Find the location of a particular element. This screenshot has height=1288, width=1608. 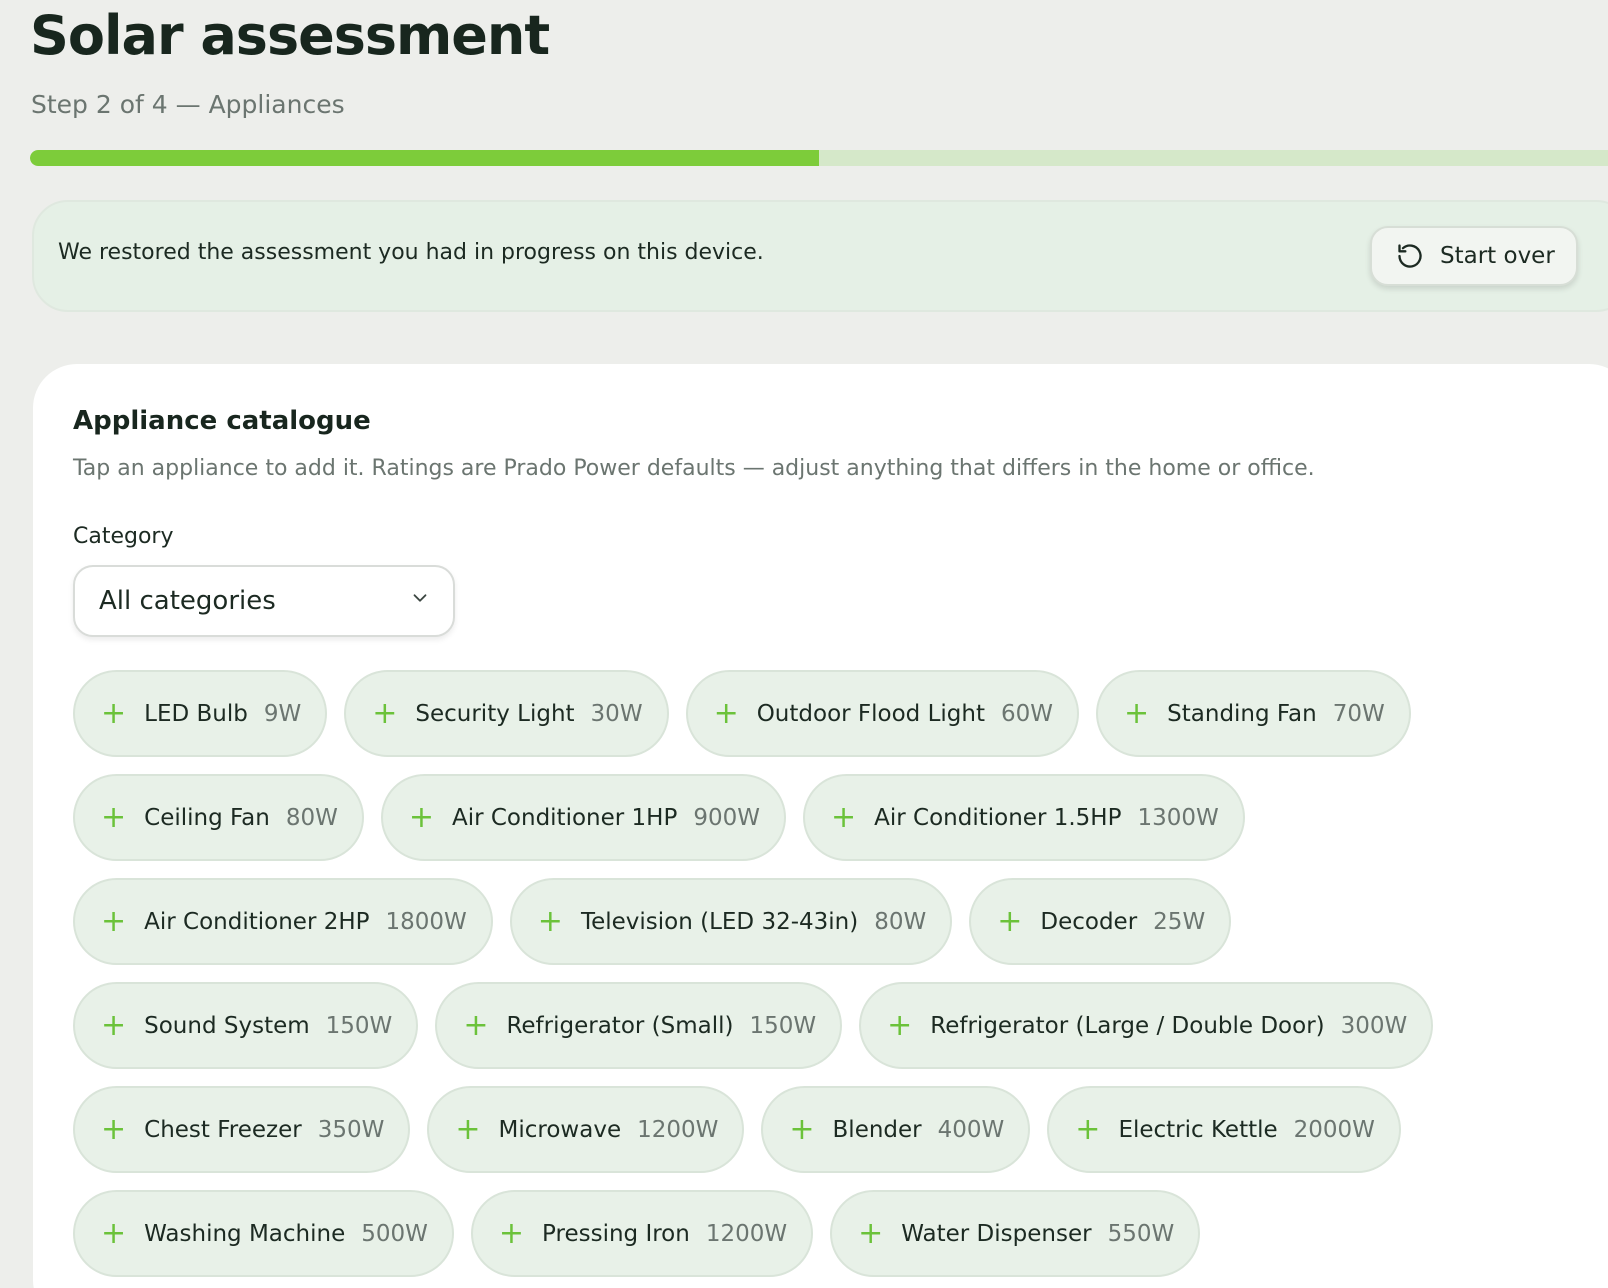

appliance-chip: + Sound System 150W is located at coordinates (246, 1025).